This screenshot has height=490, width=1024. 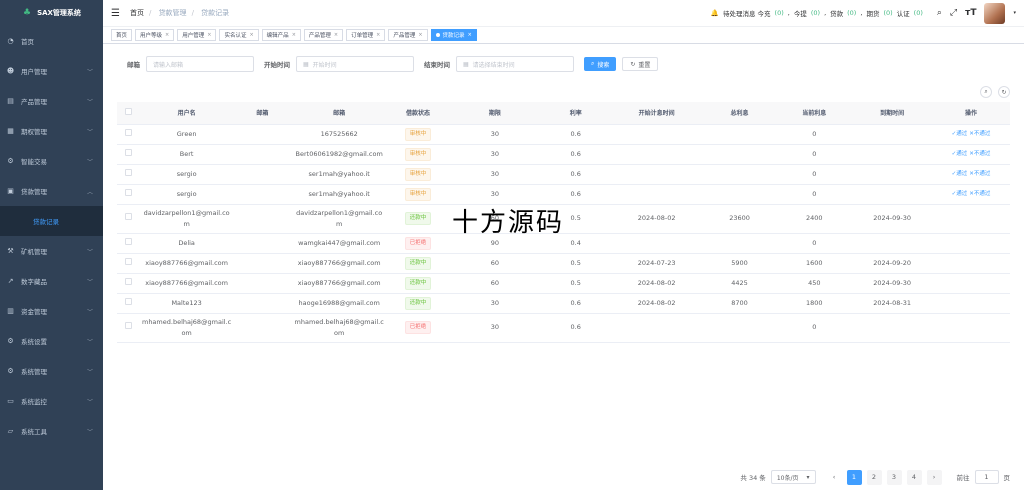 I want to click on refresh-icon: ↻, so click(x=1004, y=92).